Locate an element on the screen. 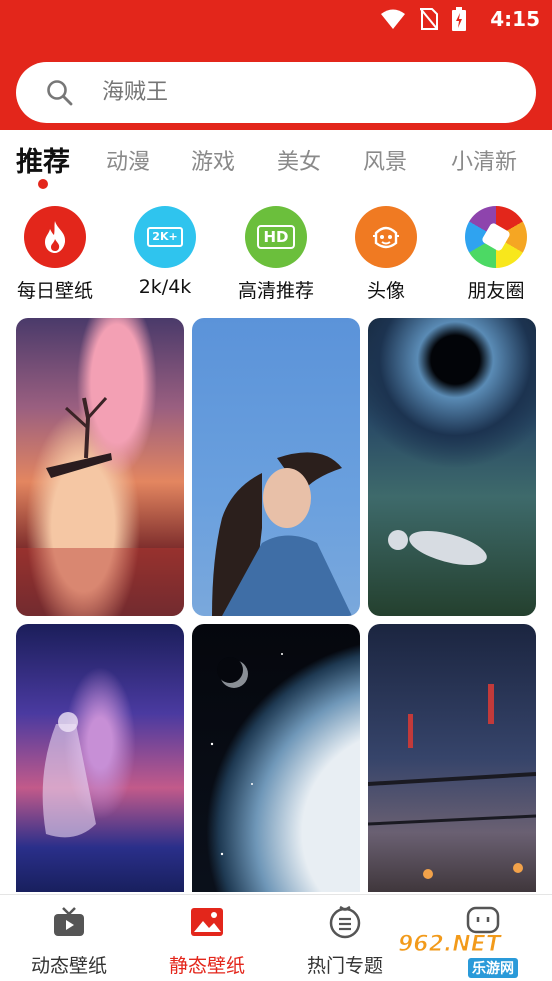 The image size is (552, 981). cherry-tree-illustration is located at coordinates (100, 506).